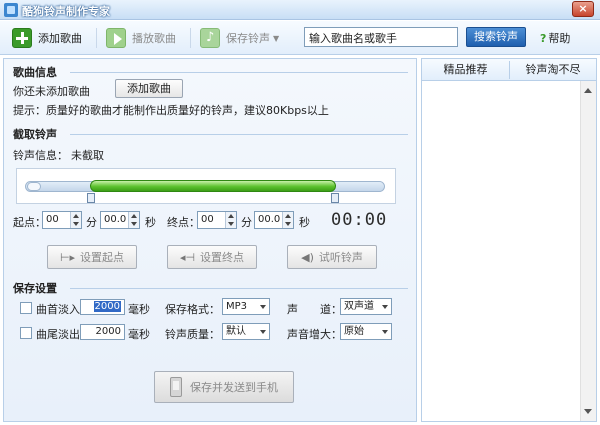  What do you see at coordinates (248, 38) in the screenshot?
I see `save-ringtone-label: 保存铃声` at bounding box center [248, 38].